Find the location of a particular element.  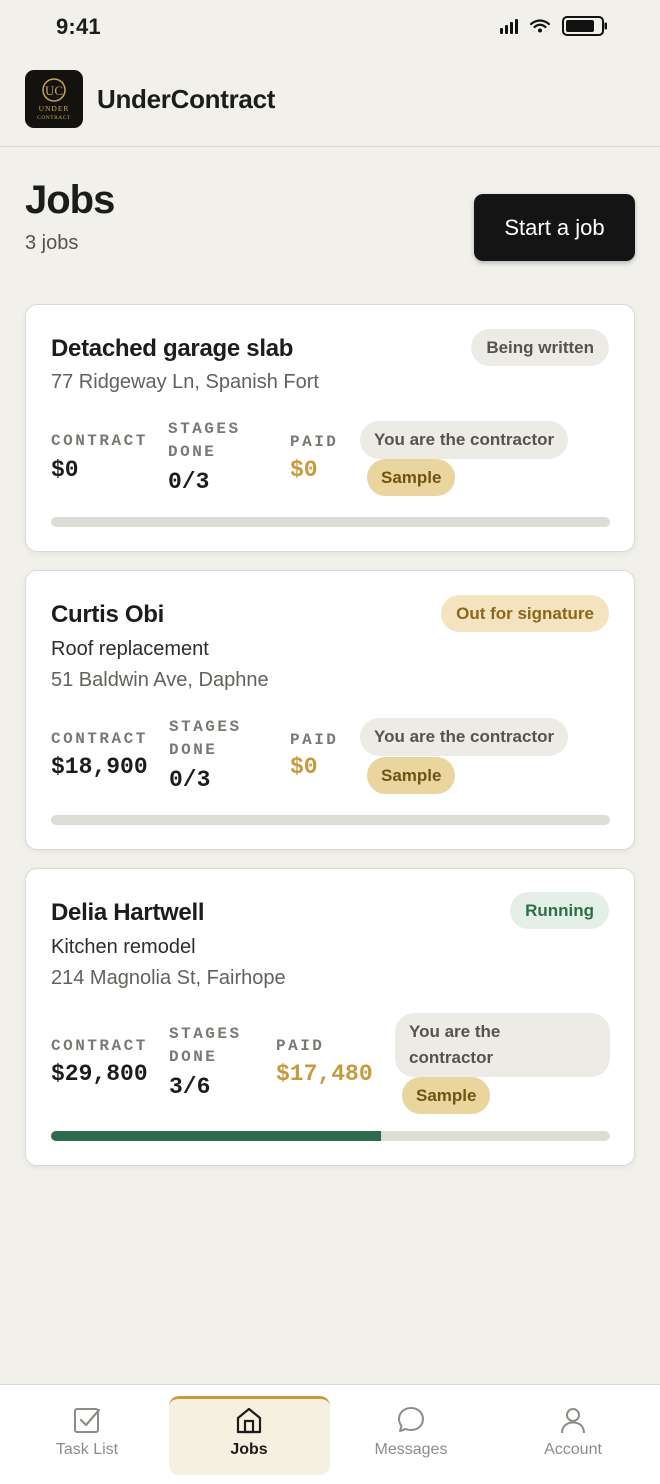

job-title: Detached garage slab is located at coordinates (172, 348).